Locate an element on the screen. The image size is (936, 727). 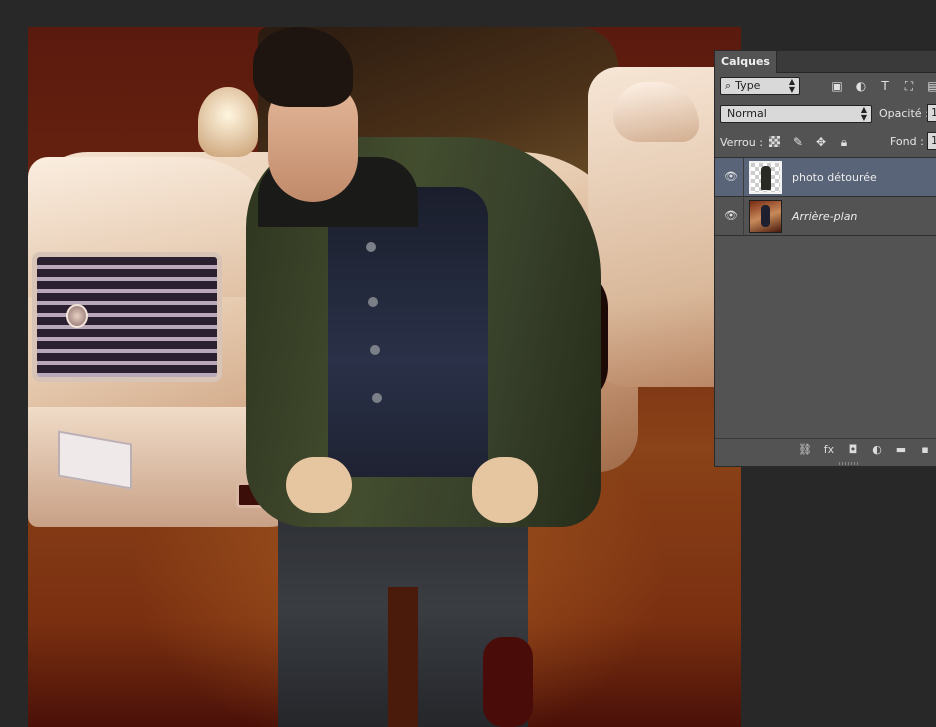
blend-mode-select: Normal ▲ ▼ is located at coordinates (796, 114).